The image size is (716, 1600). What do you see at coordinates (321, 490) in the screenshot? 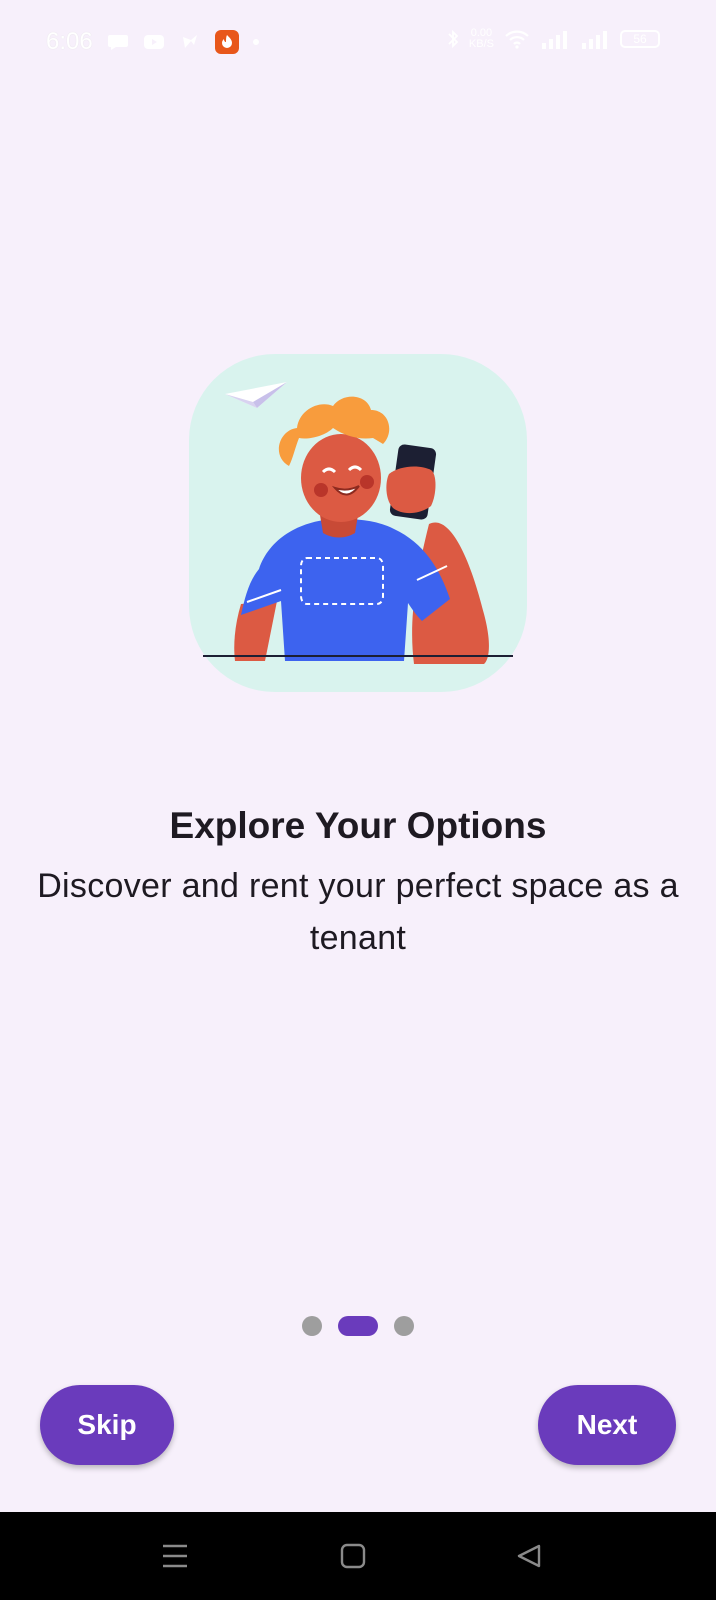
I see `cheek-left` at bounding box center [321, 490].